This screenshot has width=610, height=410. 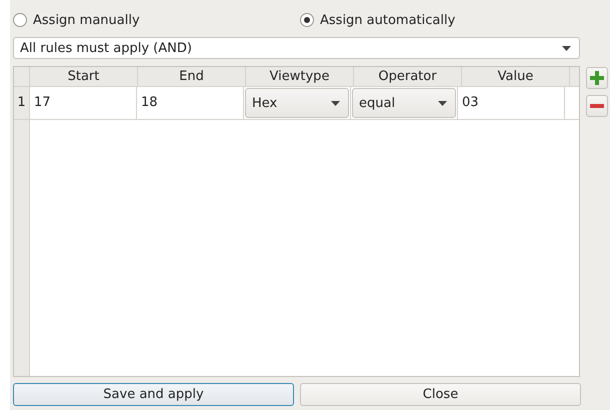 I want to click on table-cell: 18, so click(x=190, y=103).